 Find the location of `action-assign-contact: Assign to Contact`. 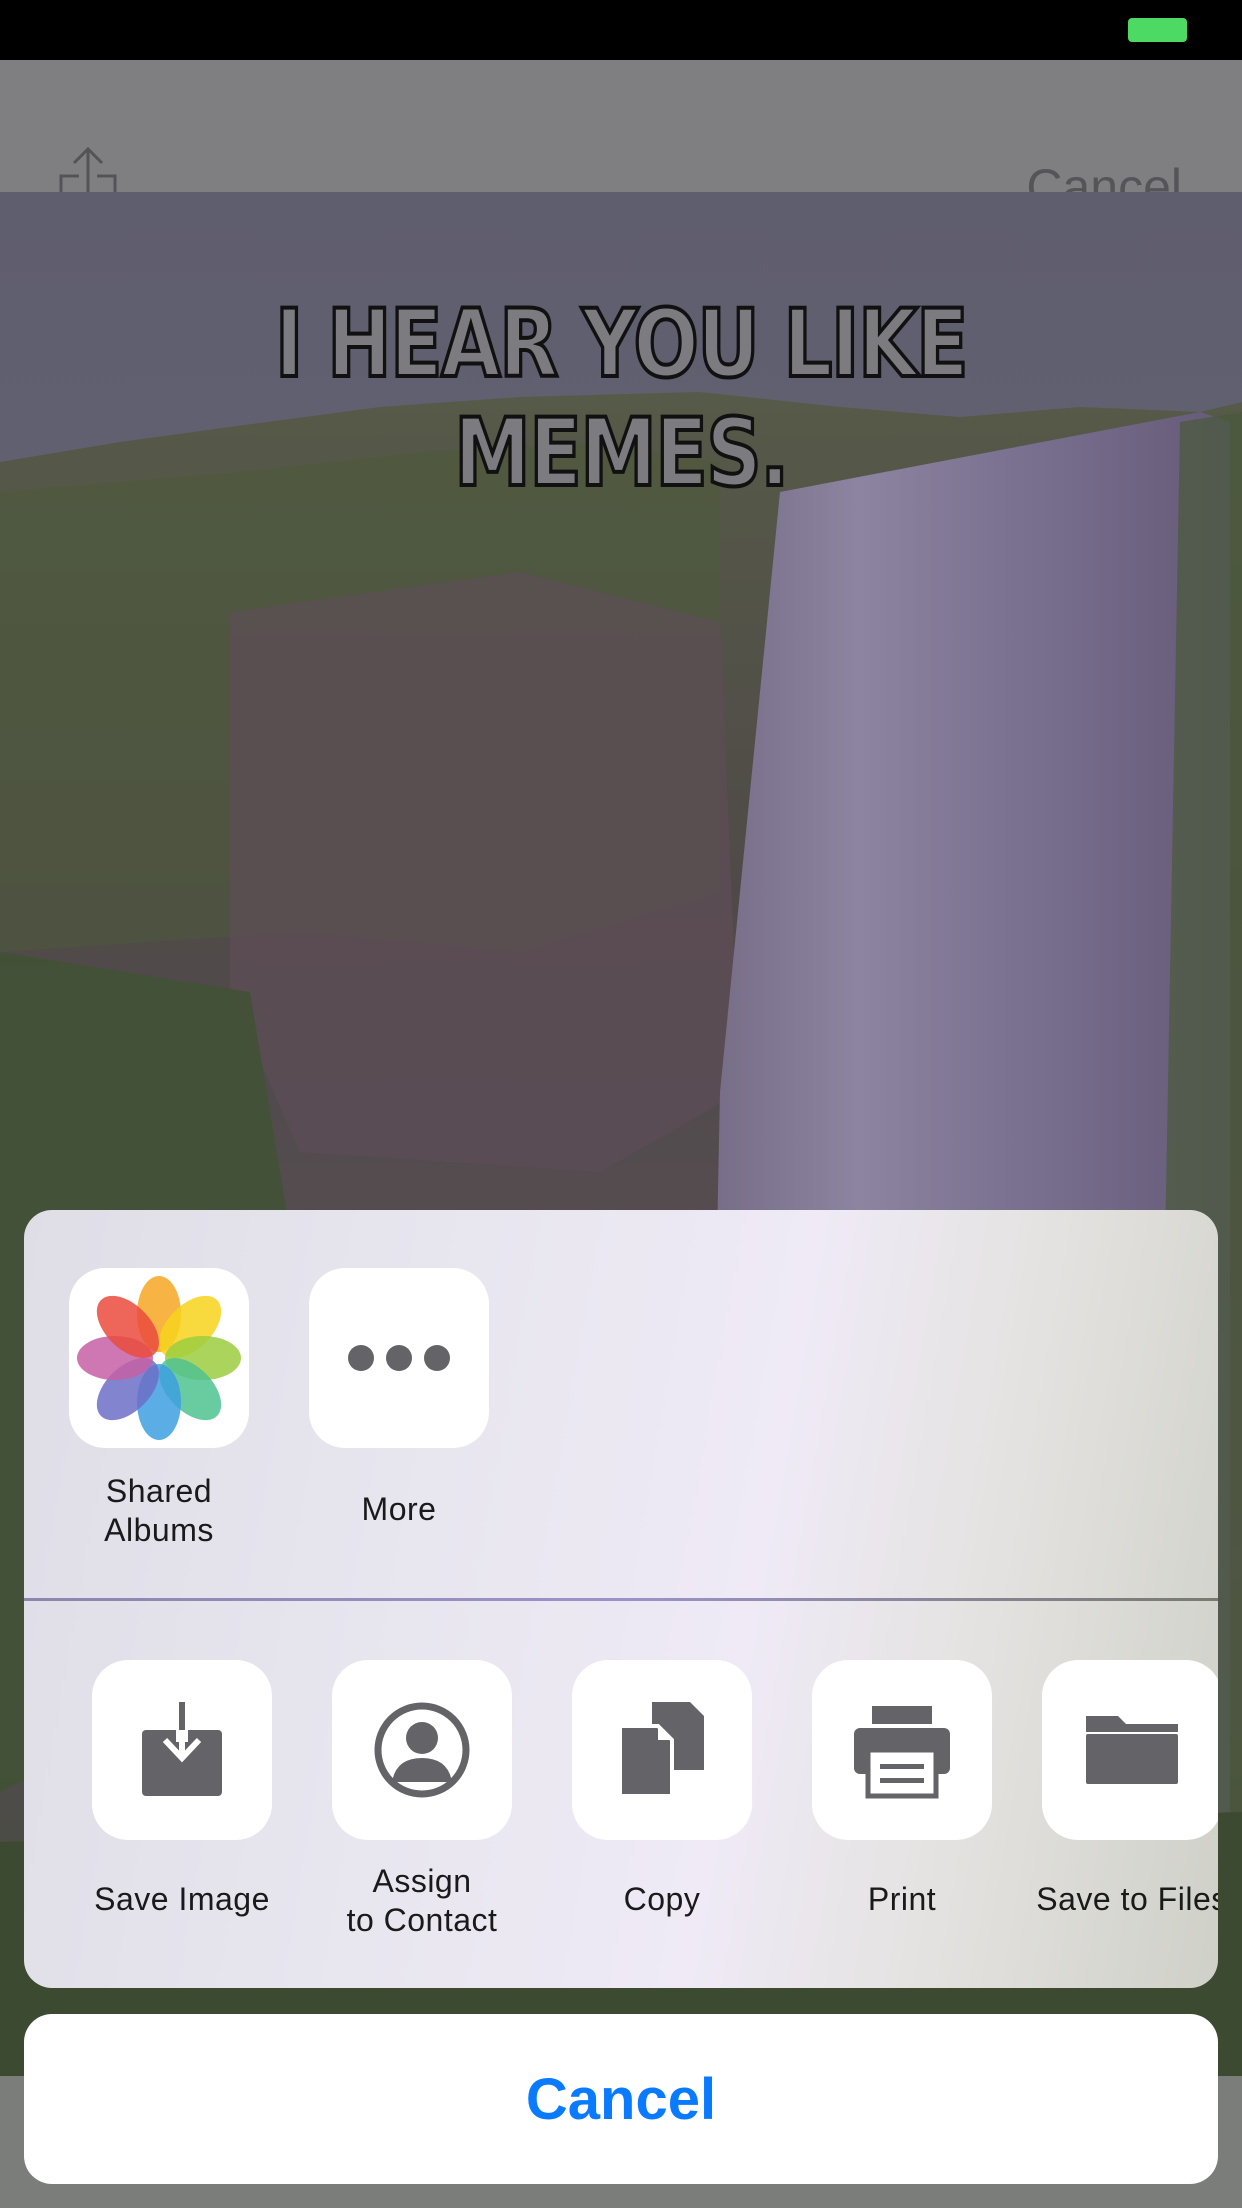

action-assign-contact: Assign to Contact is located at coordinates (422, 1800).